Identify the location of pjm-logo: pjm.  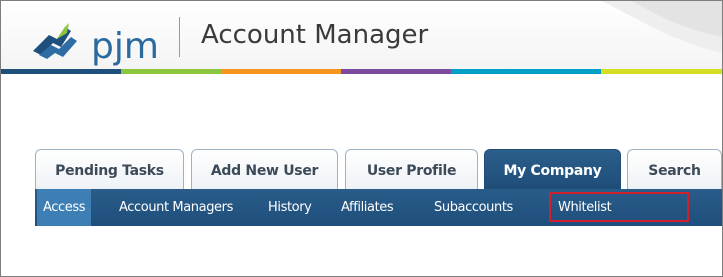
(99, 42).